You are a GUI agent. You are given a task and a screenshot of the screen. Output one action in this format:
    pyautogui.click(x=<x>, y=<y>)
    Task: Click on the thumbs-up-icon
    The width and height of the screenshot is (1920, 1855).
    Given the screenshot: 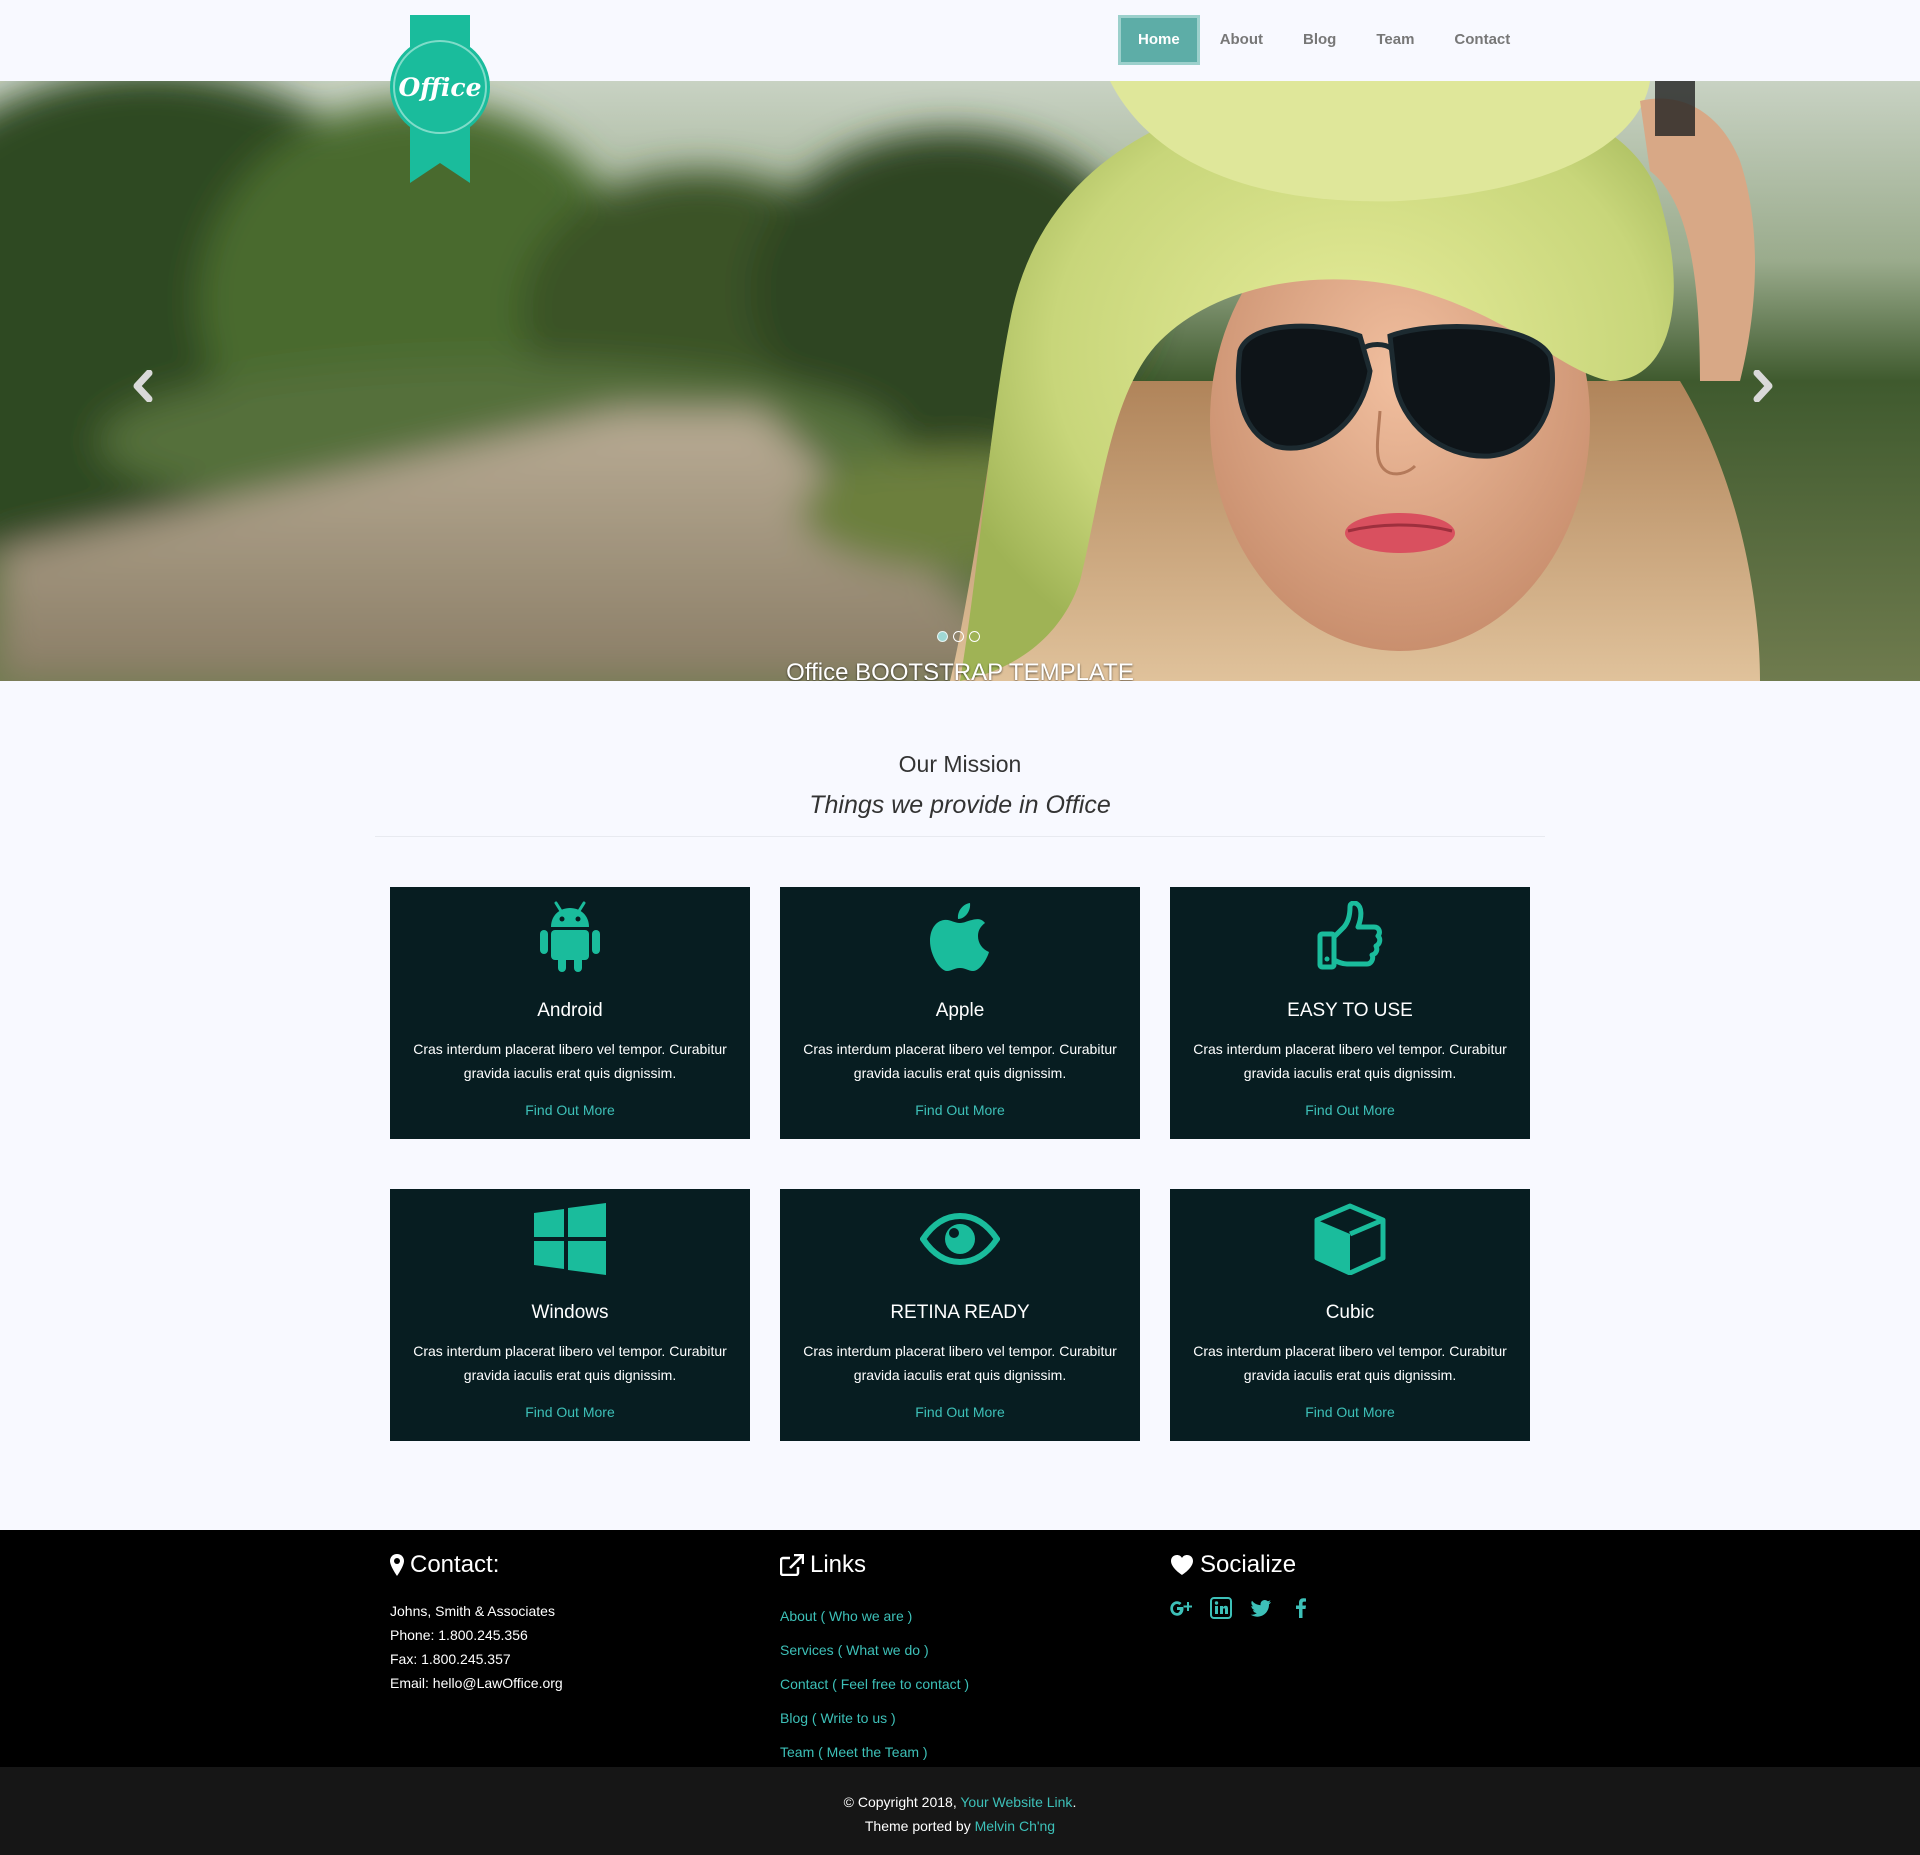 What is the action you would take?
    pyautogui.click(x=1350, y=935)
    